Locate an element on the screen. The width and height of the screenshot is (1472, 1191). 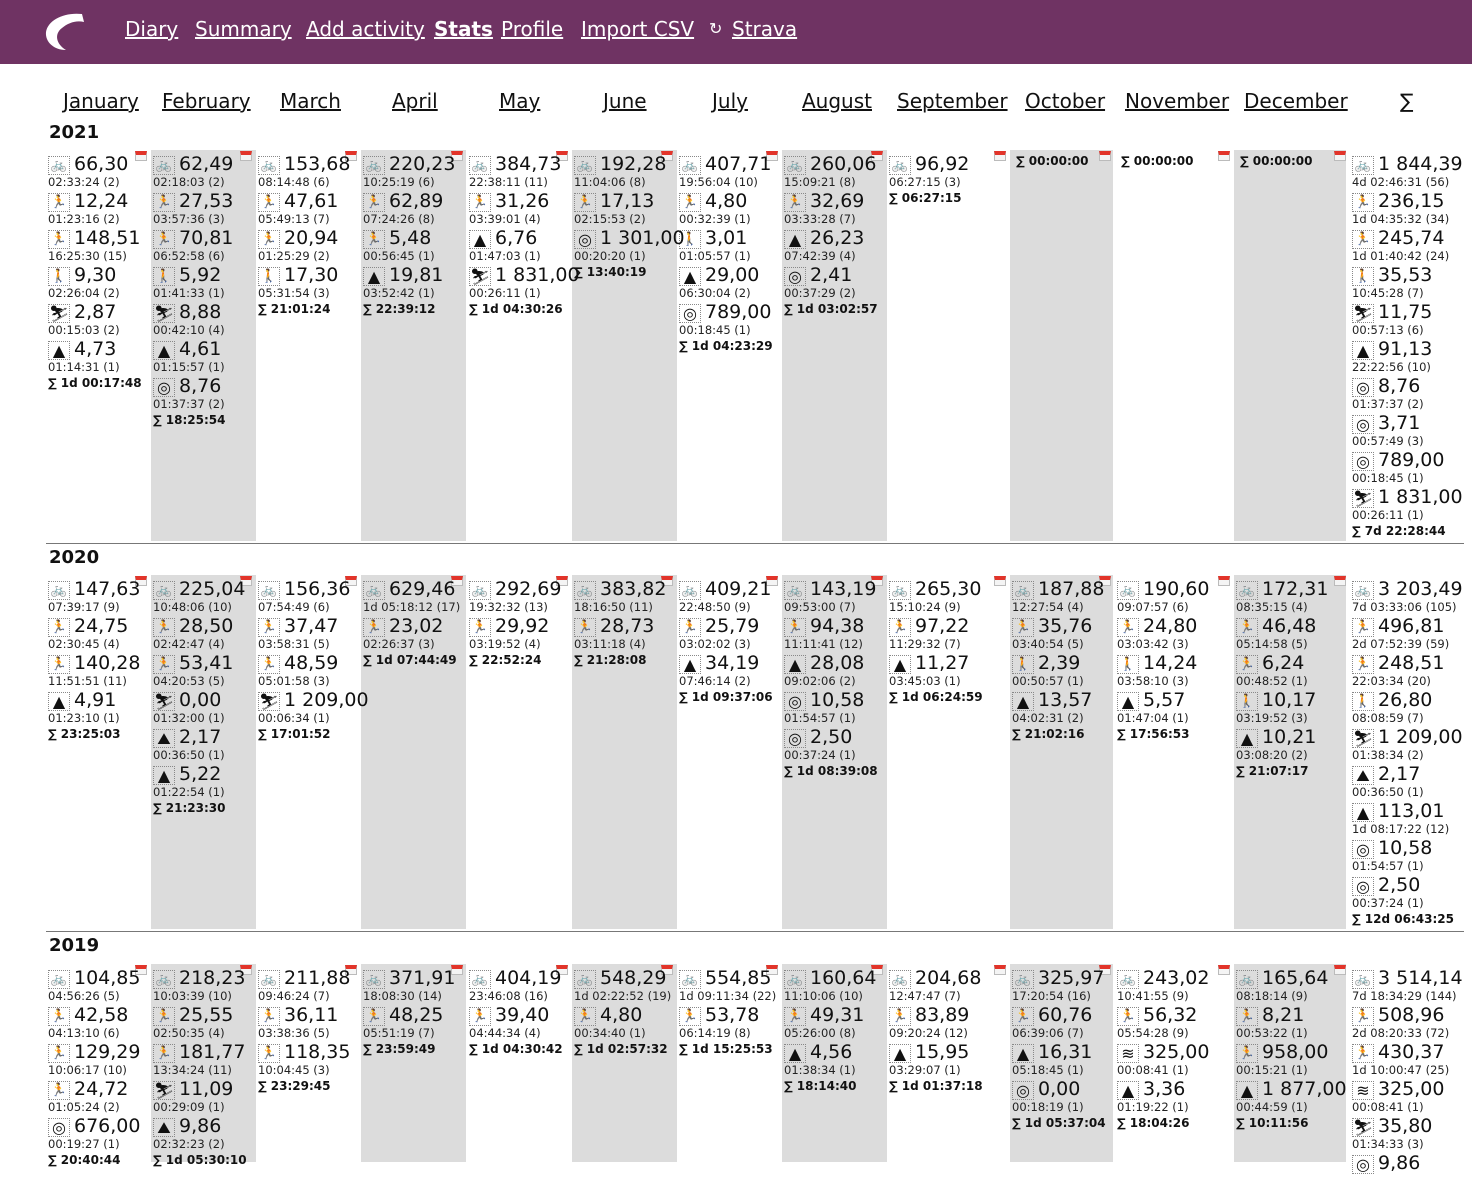
nav-summary-link: Summary is located at coordinates (243, 29).